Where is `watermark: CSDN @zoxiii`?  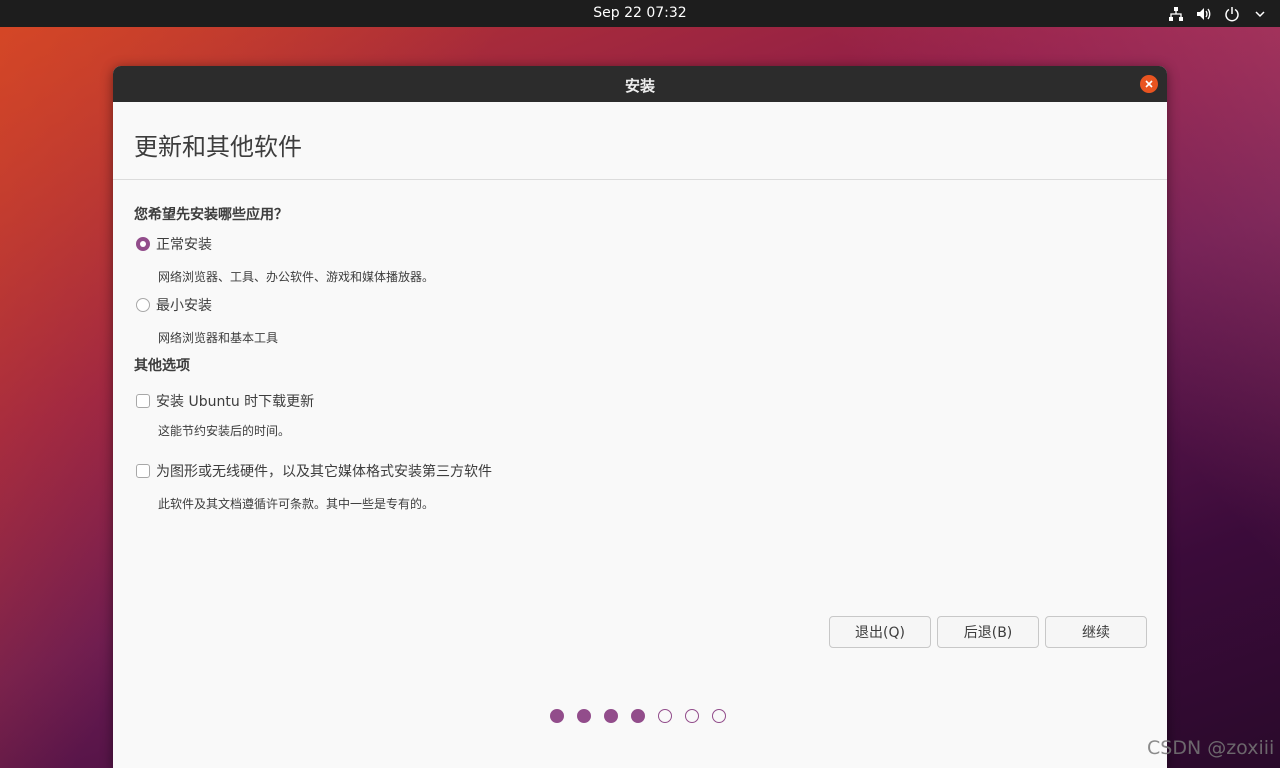
watermark: CSDN @zoxiii is located at coordinates (1211, 748).